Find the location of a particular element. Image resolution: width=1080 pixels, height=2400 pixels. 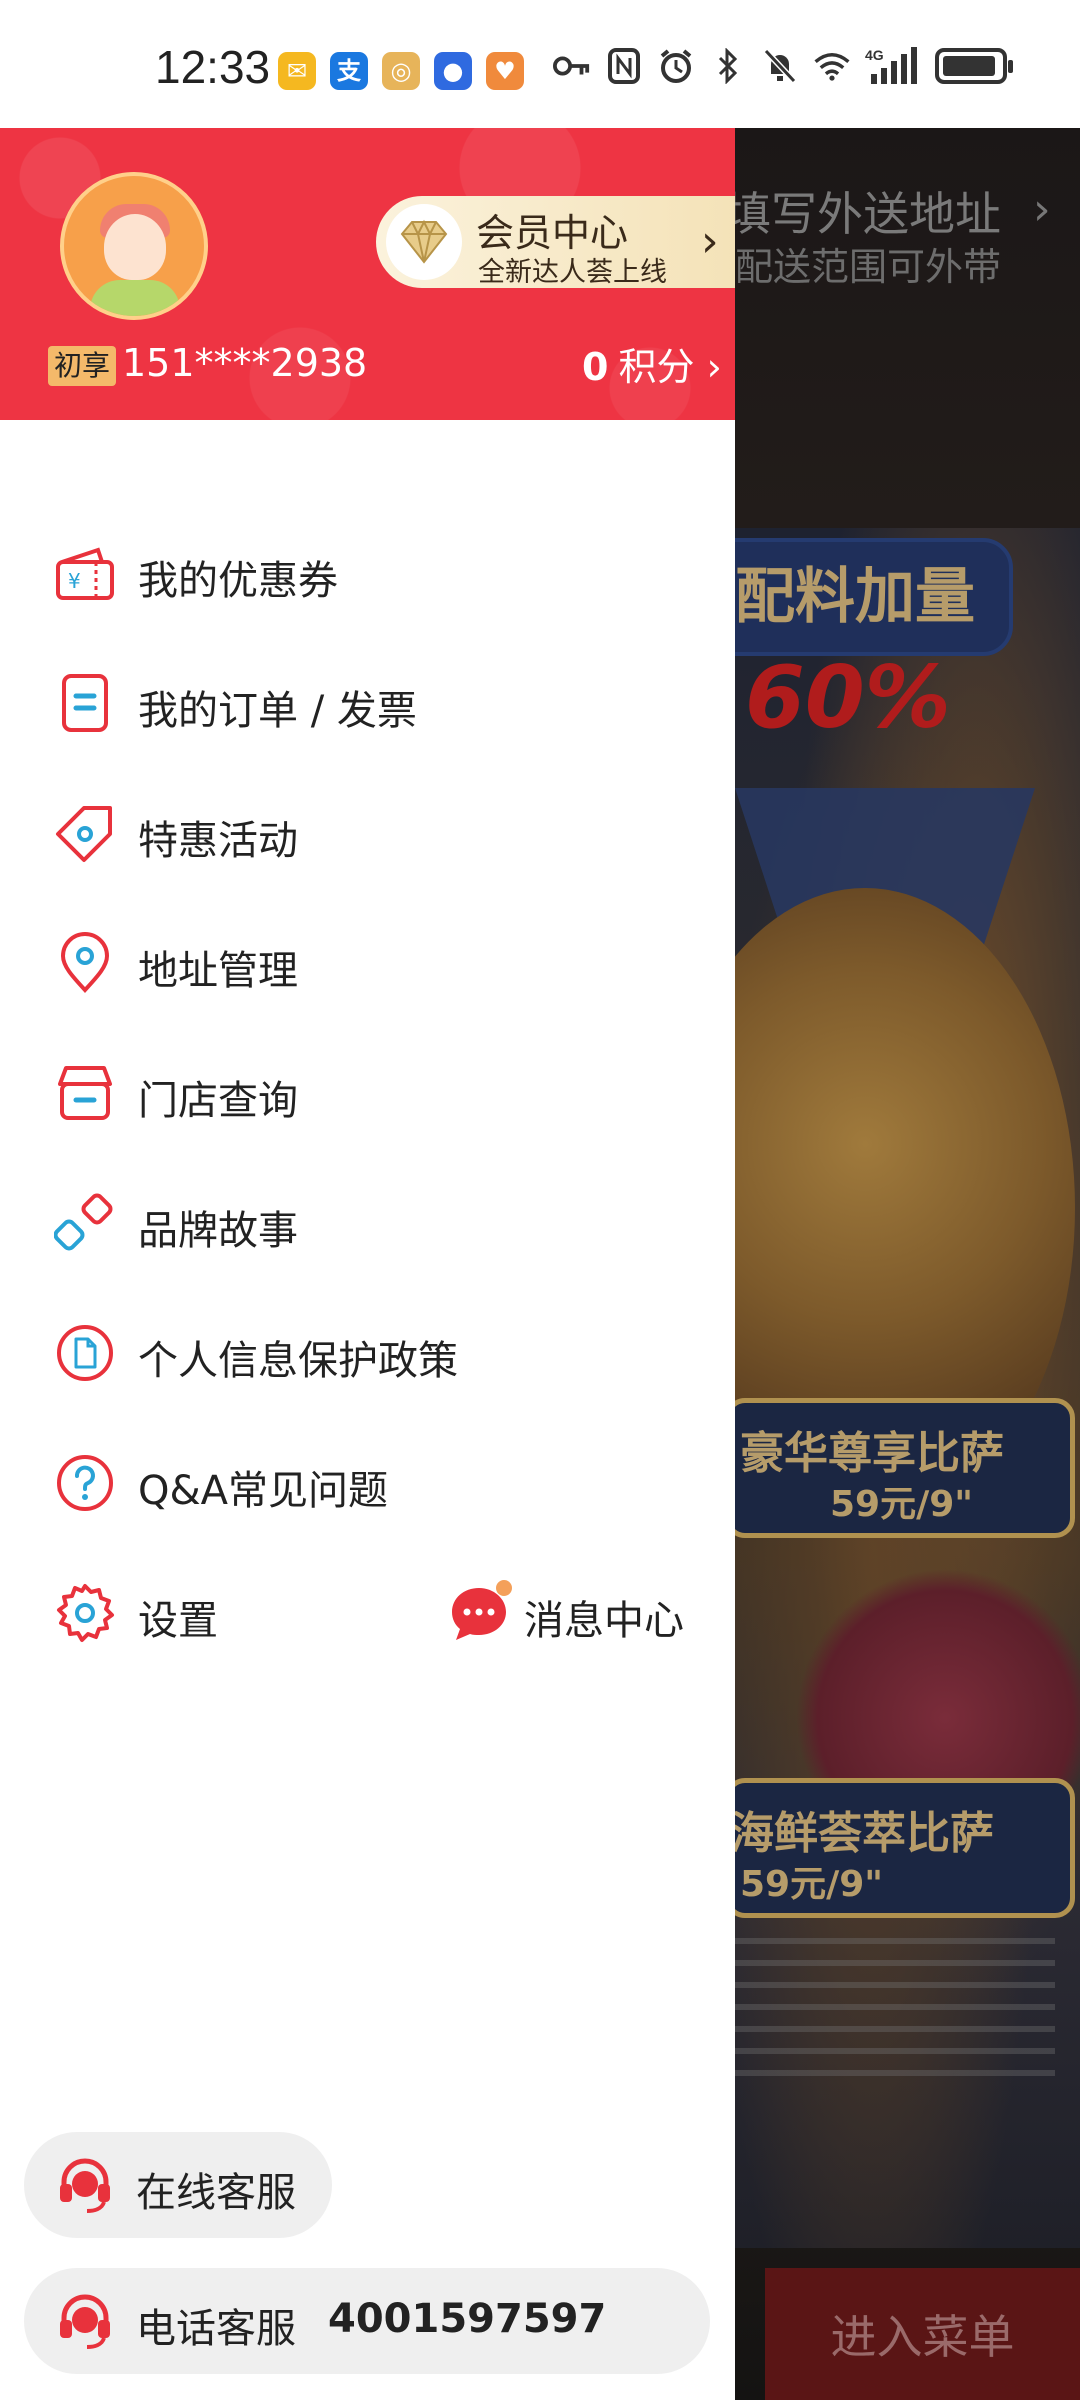

diamond-icon is located at coordinates (424, 242).